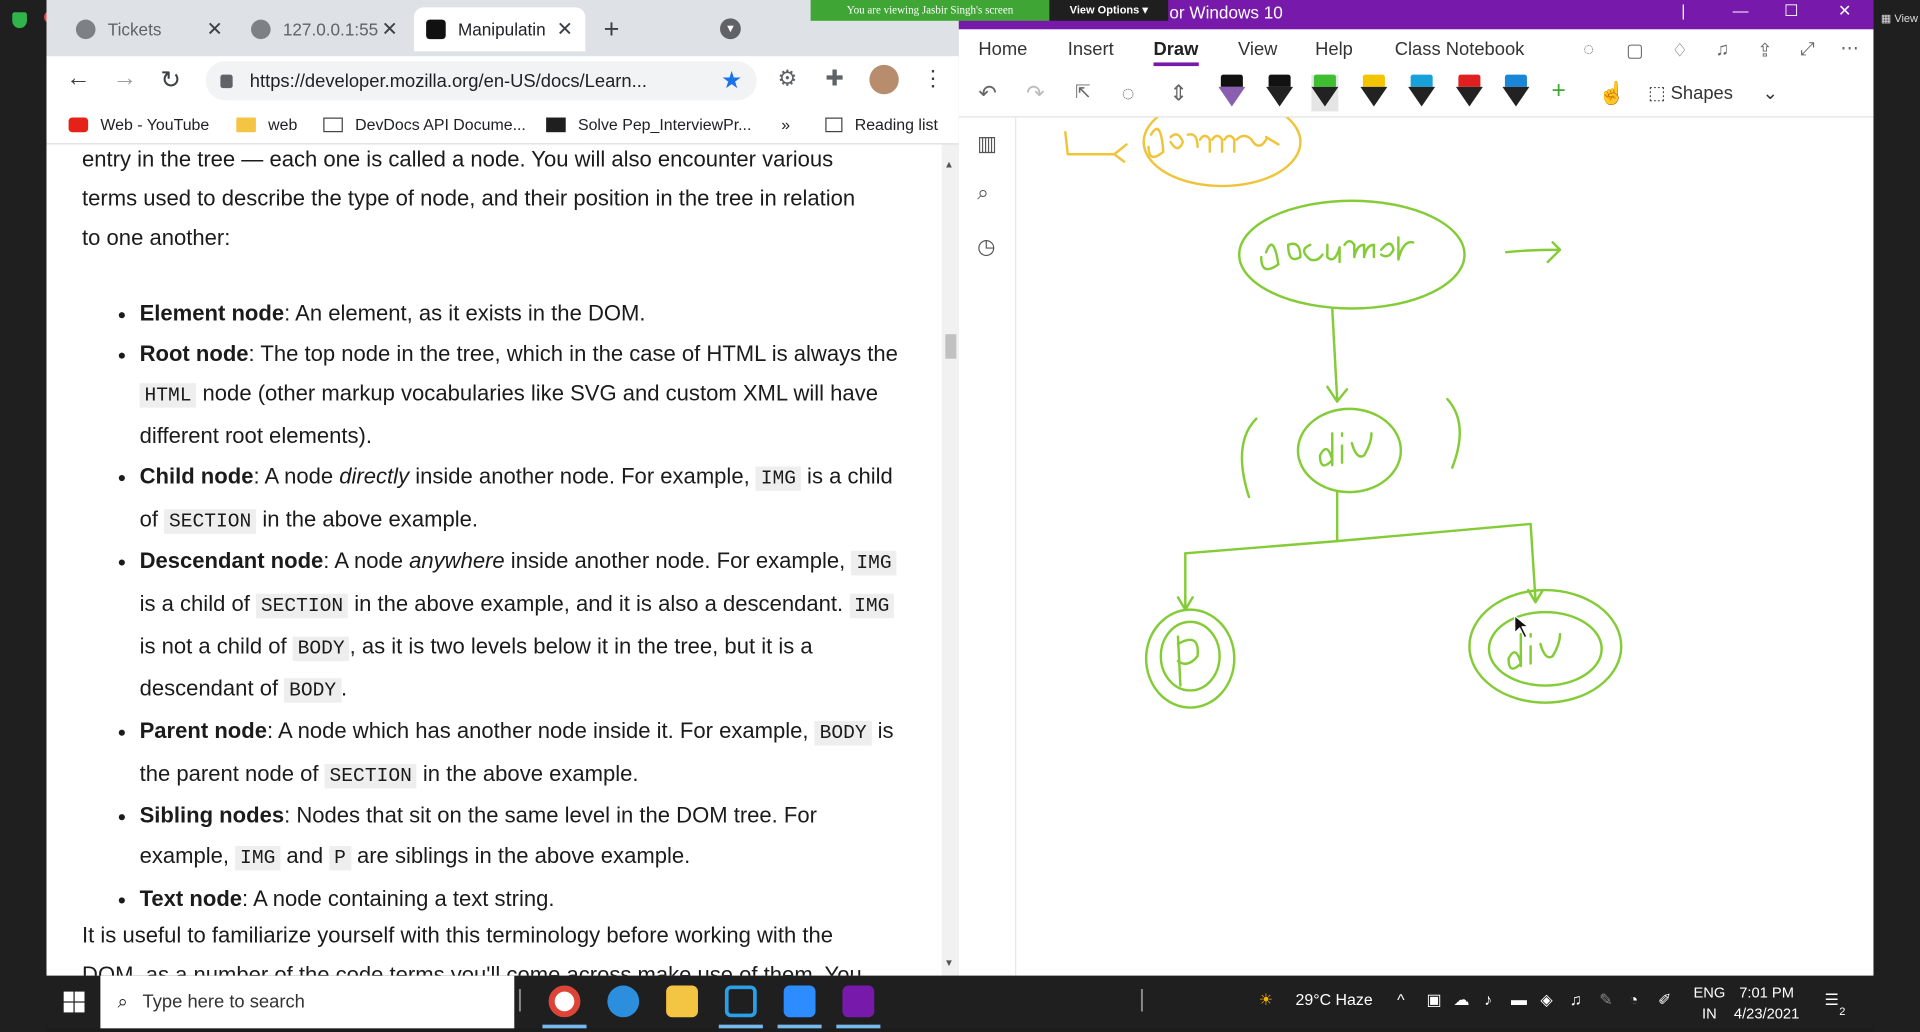 This screenshot has width=1920, height=1032. What do you see at coordinates (1469, 93) in the screenshot?
I see `pen-red` at bounding box center [1469, 93].